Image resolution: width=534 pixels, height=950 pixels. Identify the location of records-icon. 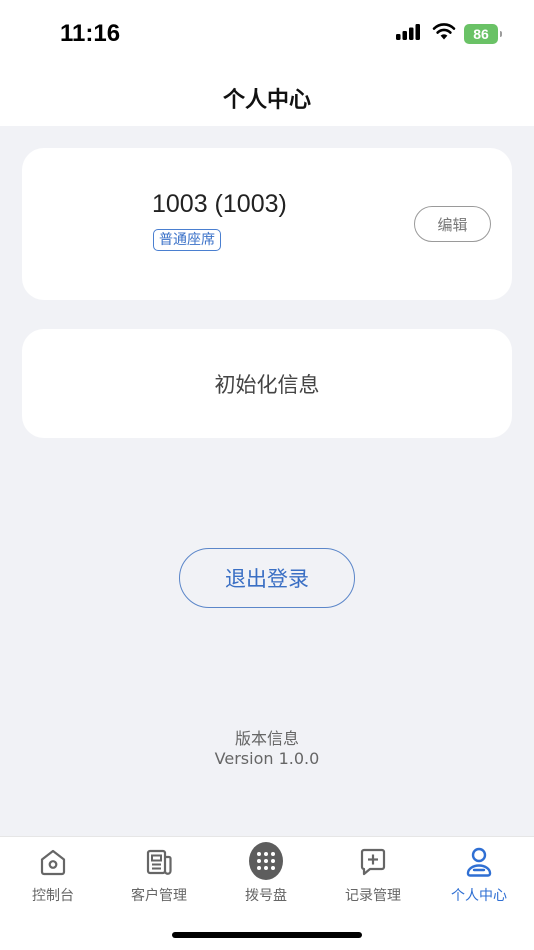
(373, 862).